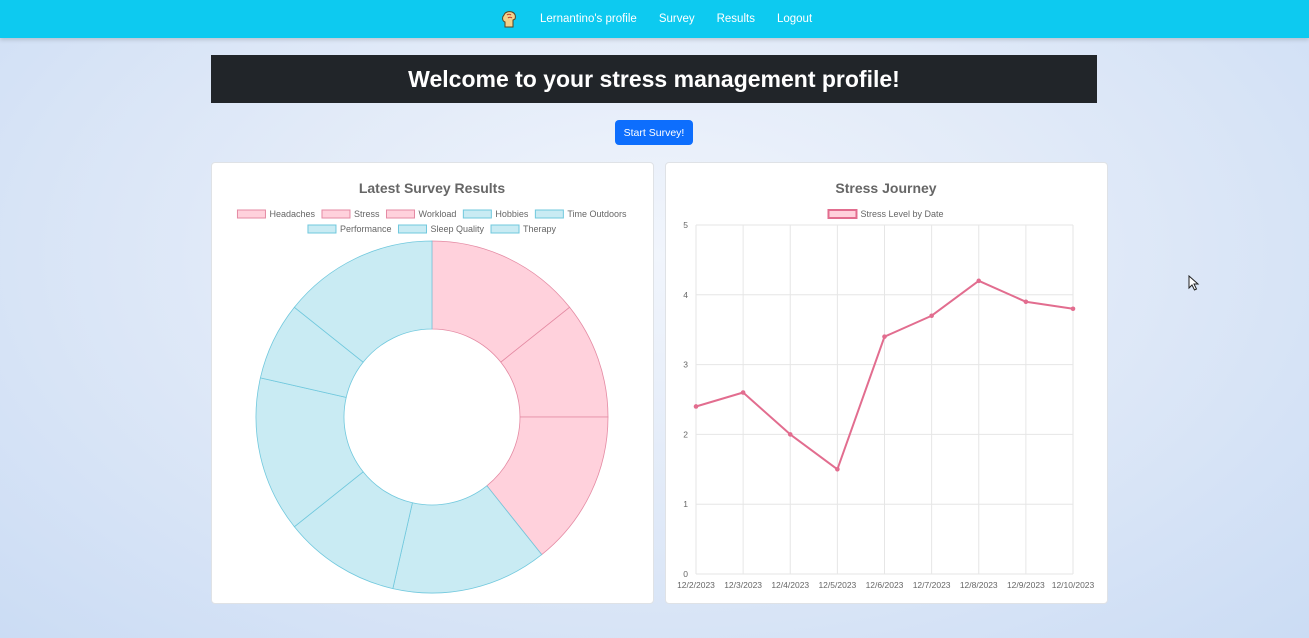  I want to click on mouse-cursor-icon, so click(1194, 283).